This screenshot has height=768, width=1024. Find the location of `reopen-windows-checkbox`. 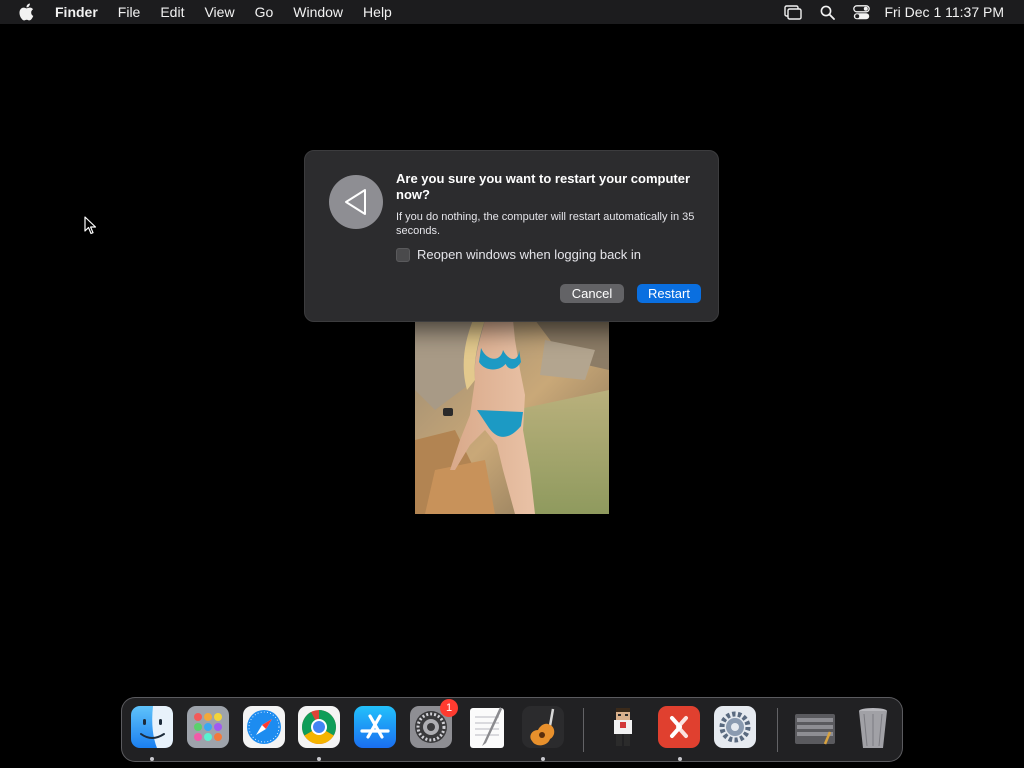

reopen-windows-checkbox is located at coordinates (403, 254).